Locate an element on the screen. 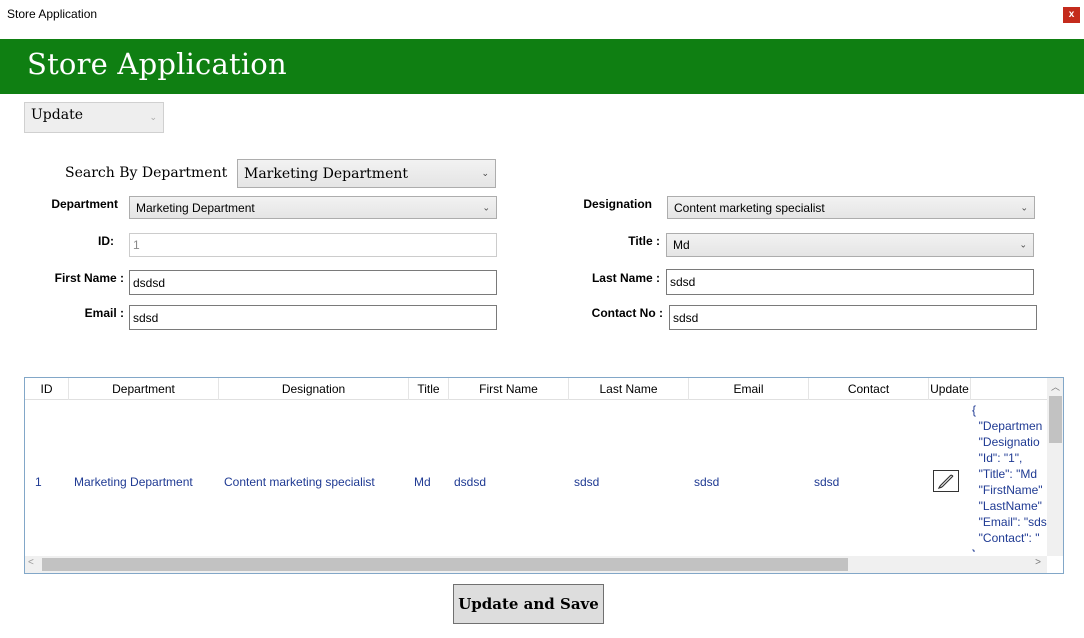  first-name-field: dsdsd is located at coordinates (313, 282).